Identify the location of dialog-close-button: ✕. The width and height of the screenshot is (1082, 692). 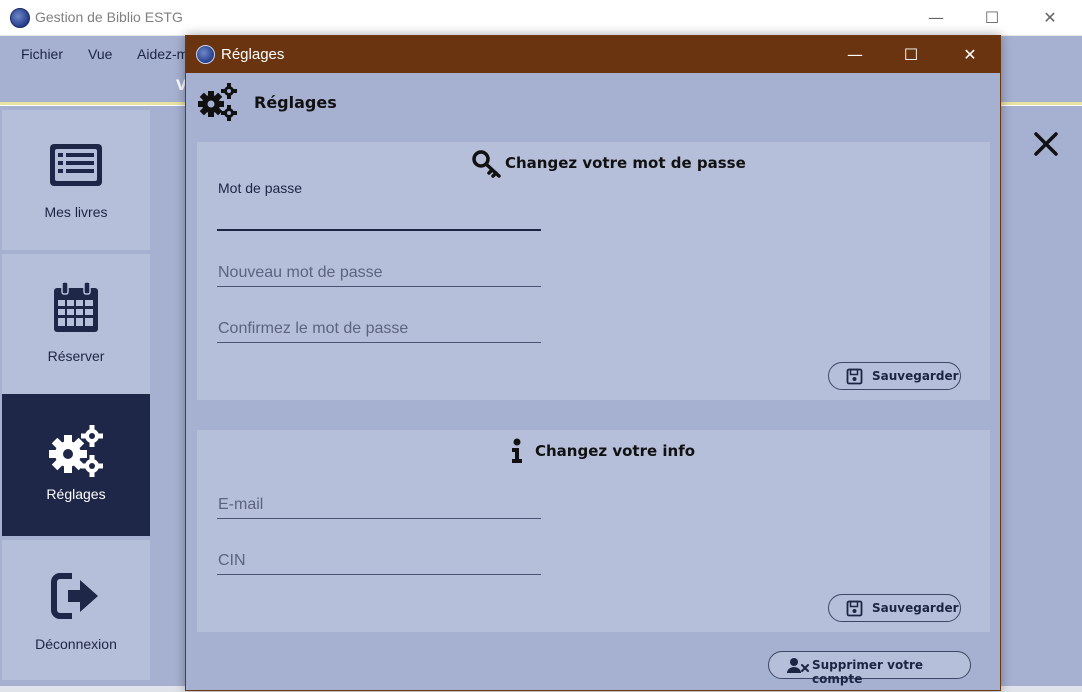
(970, 55).